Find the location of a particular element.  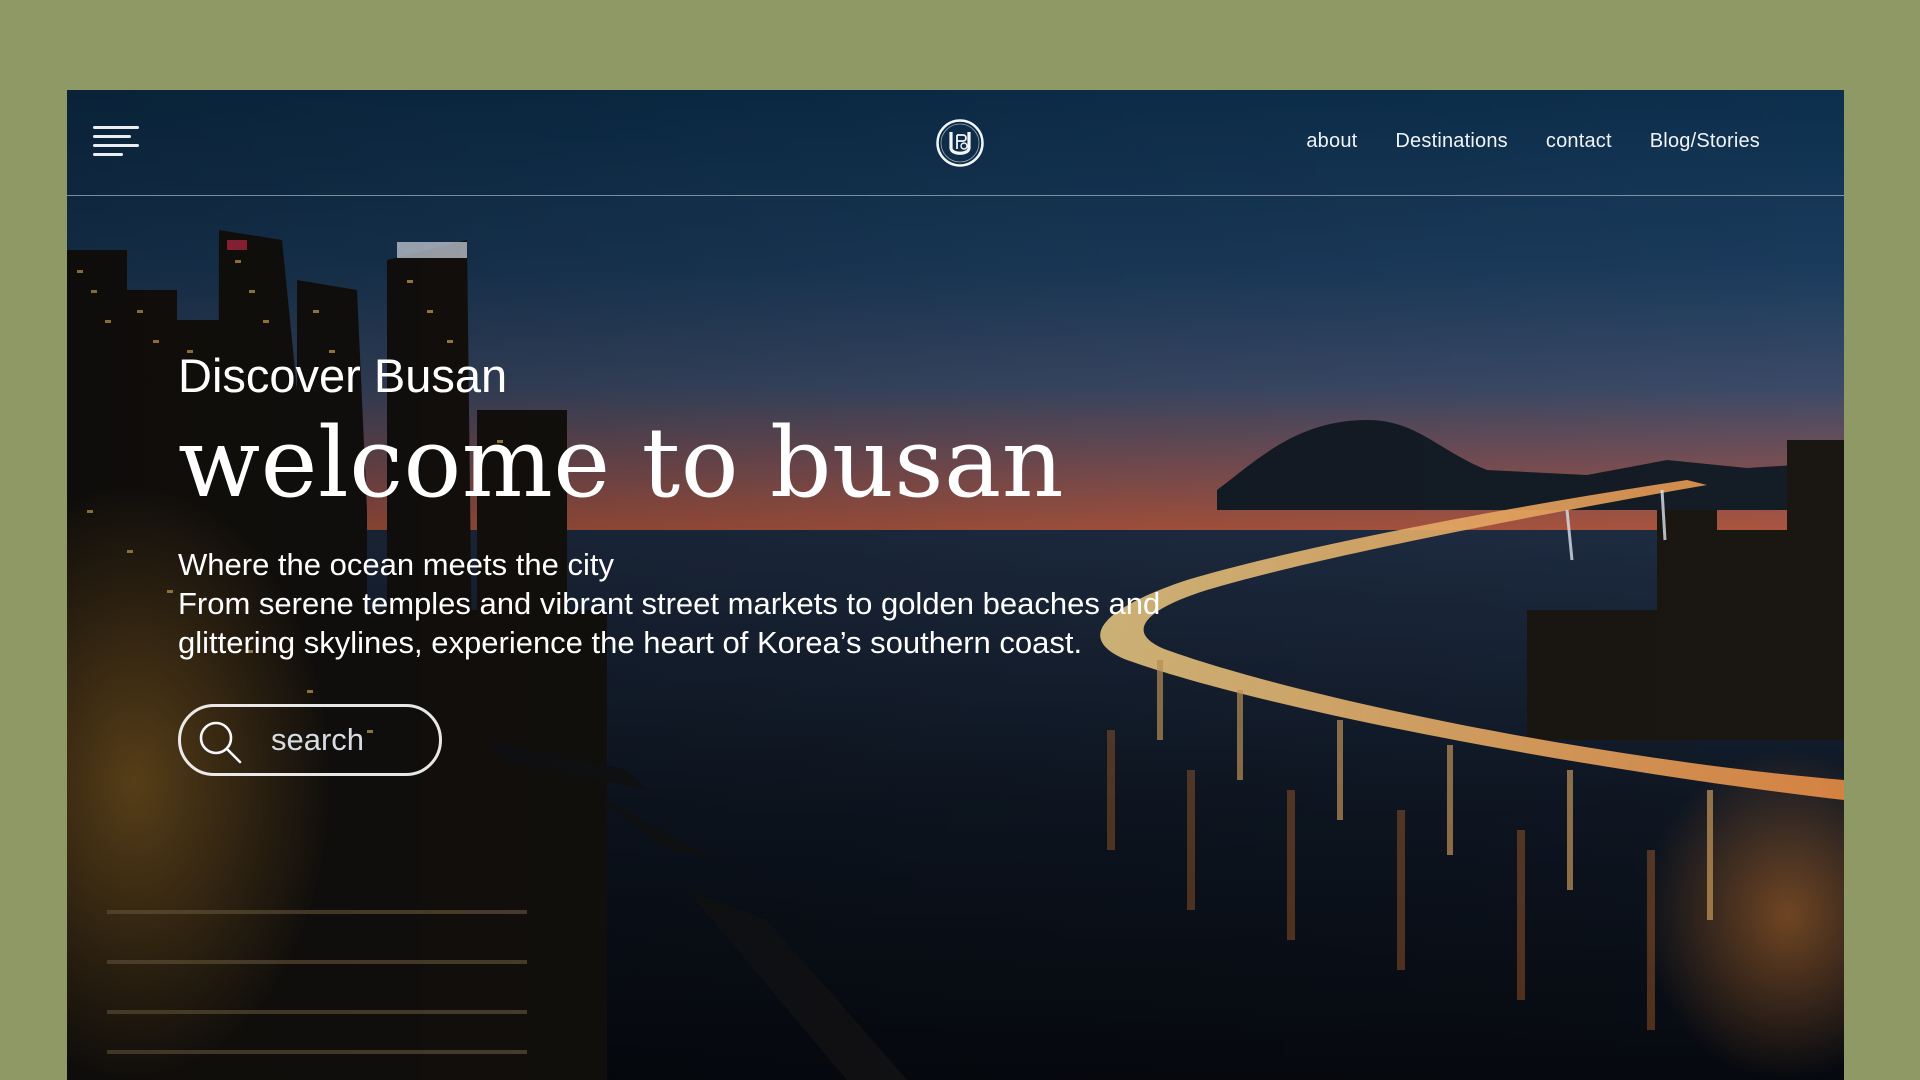

hero-title: welcome to busan is located at coordinates (621, 463).